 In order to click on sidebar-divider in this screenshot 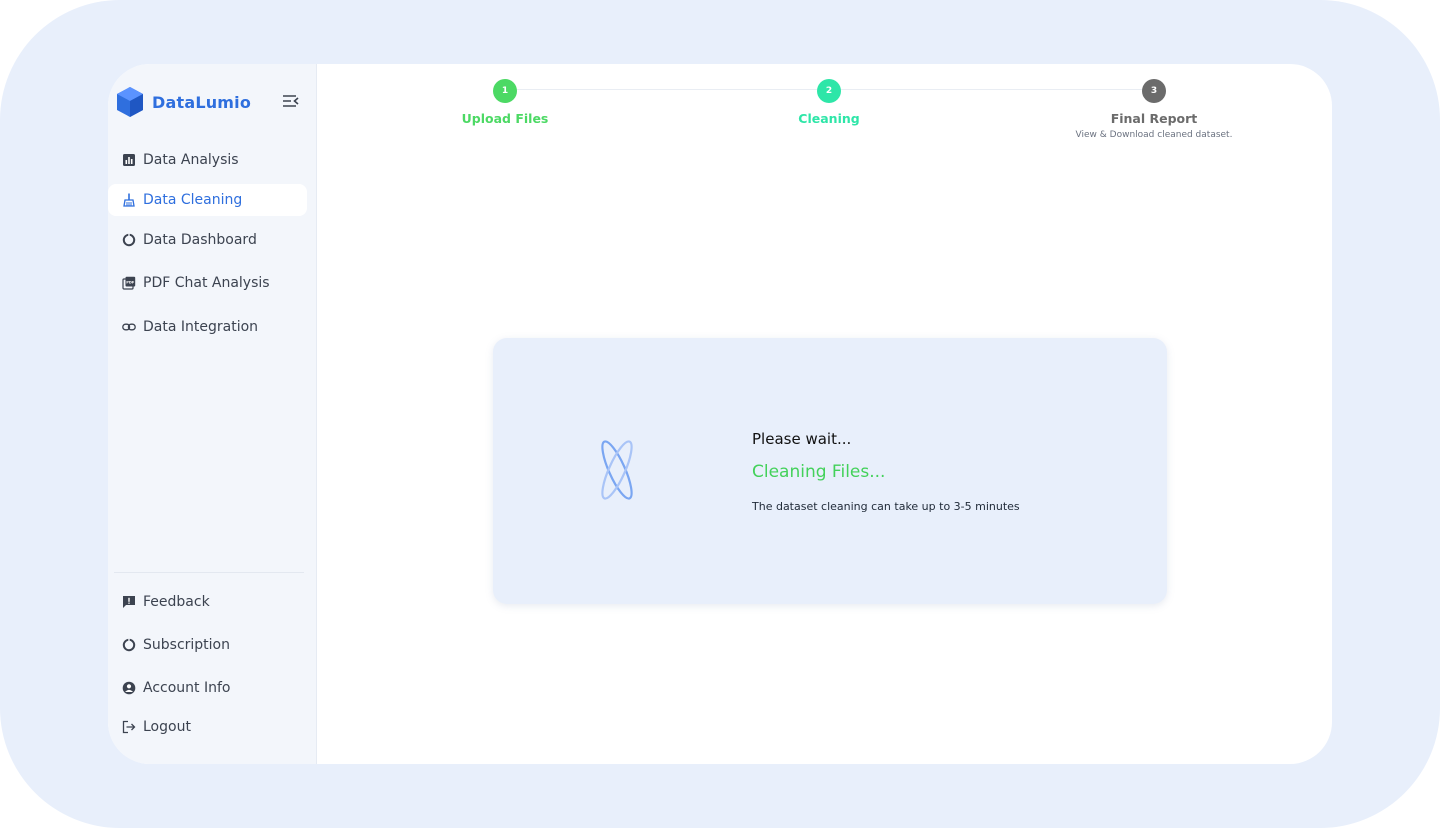, I will do `click(209, 572)`.